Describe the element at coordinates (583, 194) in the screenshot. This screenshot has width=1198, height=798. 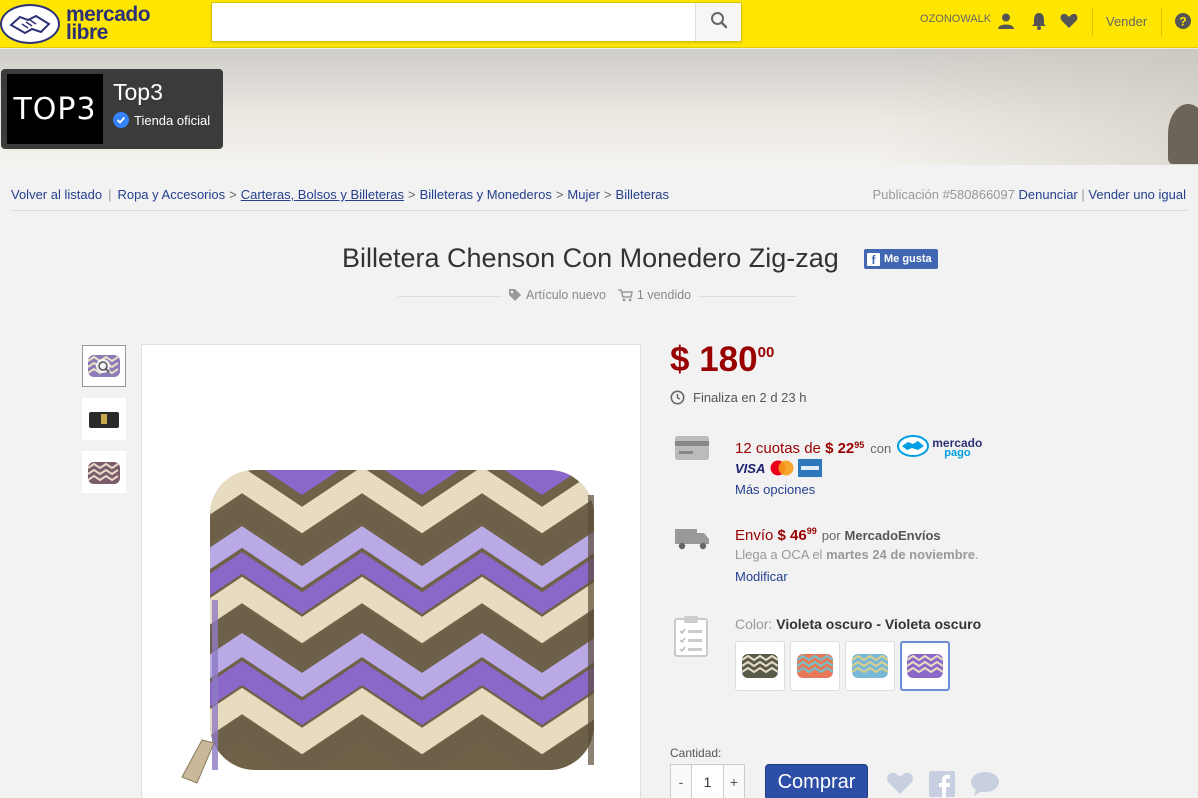
I see `breadcrumb-item: Mujer` at that location.